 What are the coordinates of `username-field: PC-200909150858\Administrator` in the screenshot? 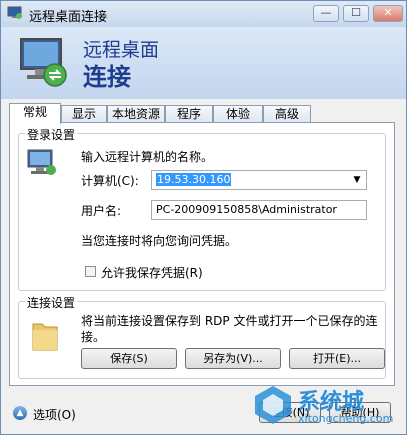 It's located at (259, 210).